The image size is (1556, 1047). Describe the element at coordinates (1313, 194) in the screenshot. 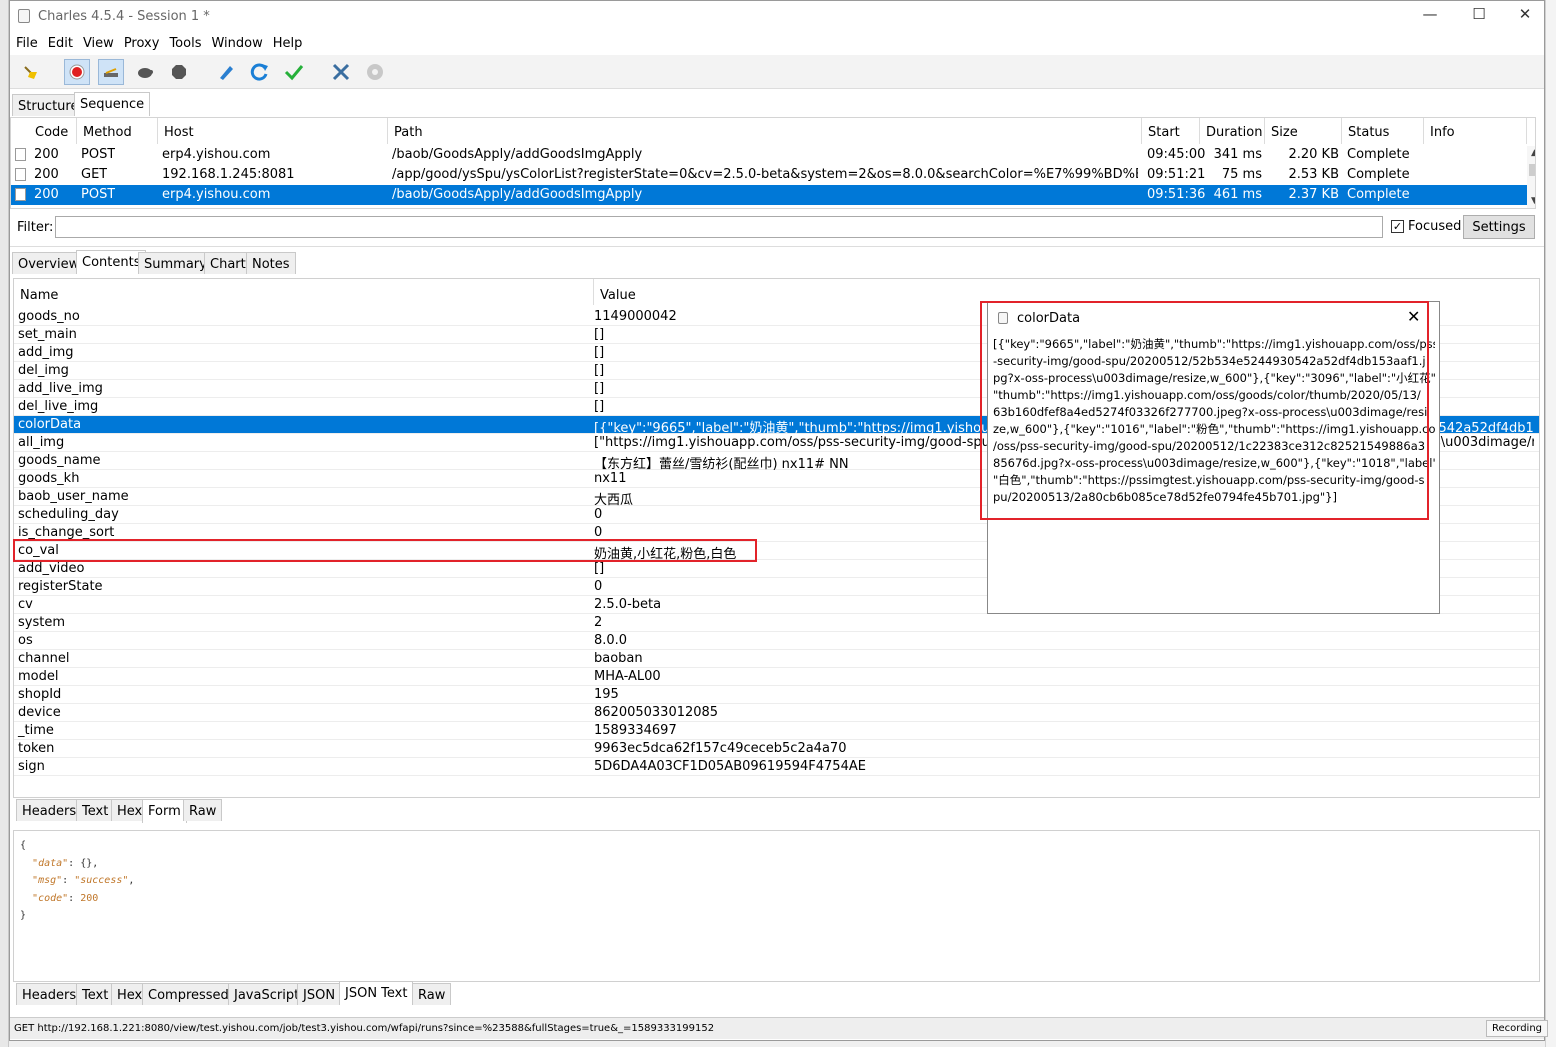

I see `row-size: 2.37 KB` at that location.